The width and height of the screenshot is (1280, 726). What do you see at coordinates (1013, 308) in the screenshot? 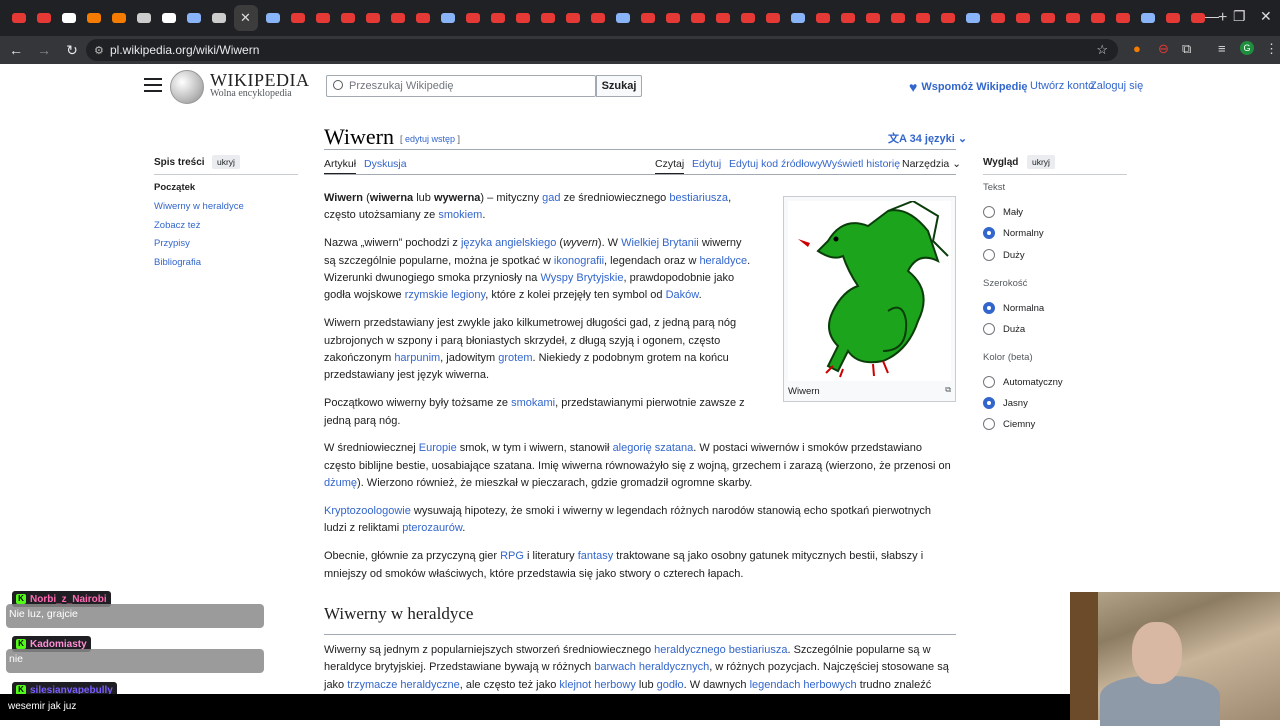
I see `radio-width-normal: Normalna` at bounding box center [1013, 308].